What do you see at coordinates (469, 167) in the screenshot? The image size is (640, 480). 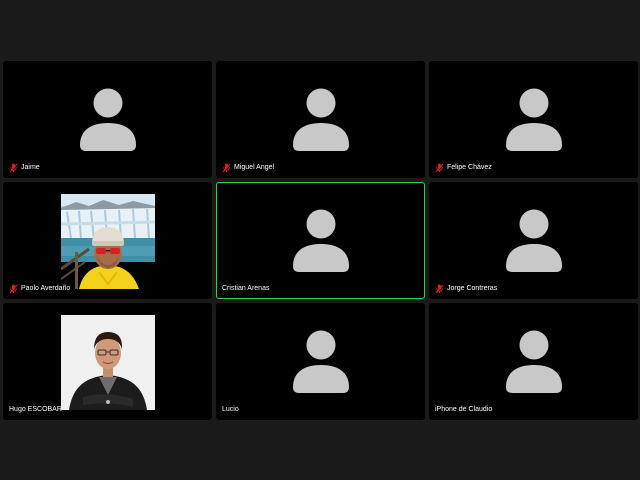 I see `participant-name: Felipe Chávez` at bounding box center [469, 167].